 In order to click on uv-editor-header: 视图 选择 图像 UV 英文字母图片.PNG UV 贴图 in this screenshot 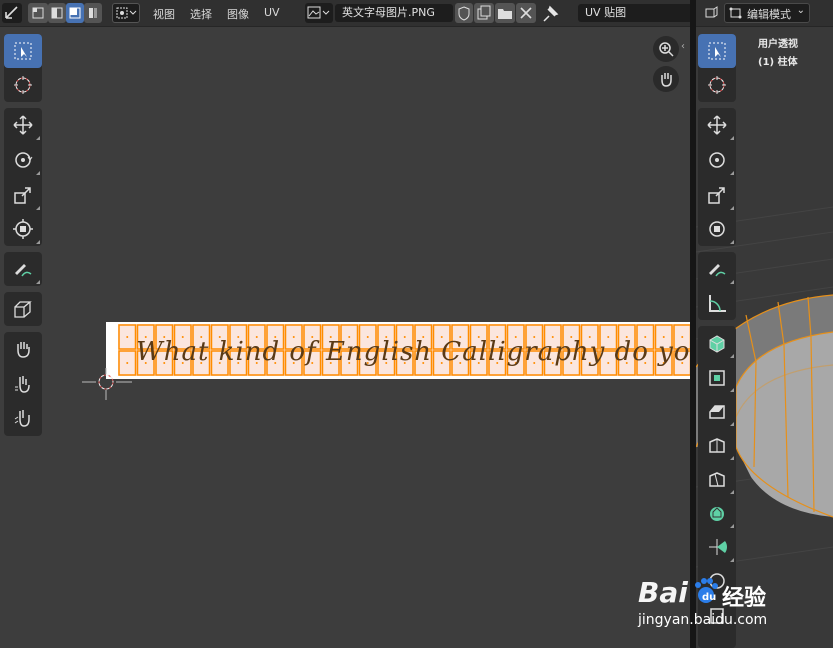, I will do `click(345, 13)`.